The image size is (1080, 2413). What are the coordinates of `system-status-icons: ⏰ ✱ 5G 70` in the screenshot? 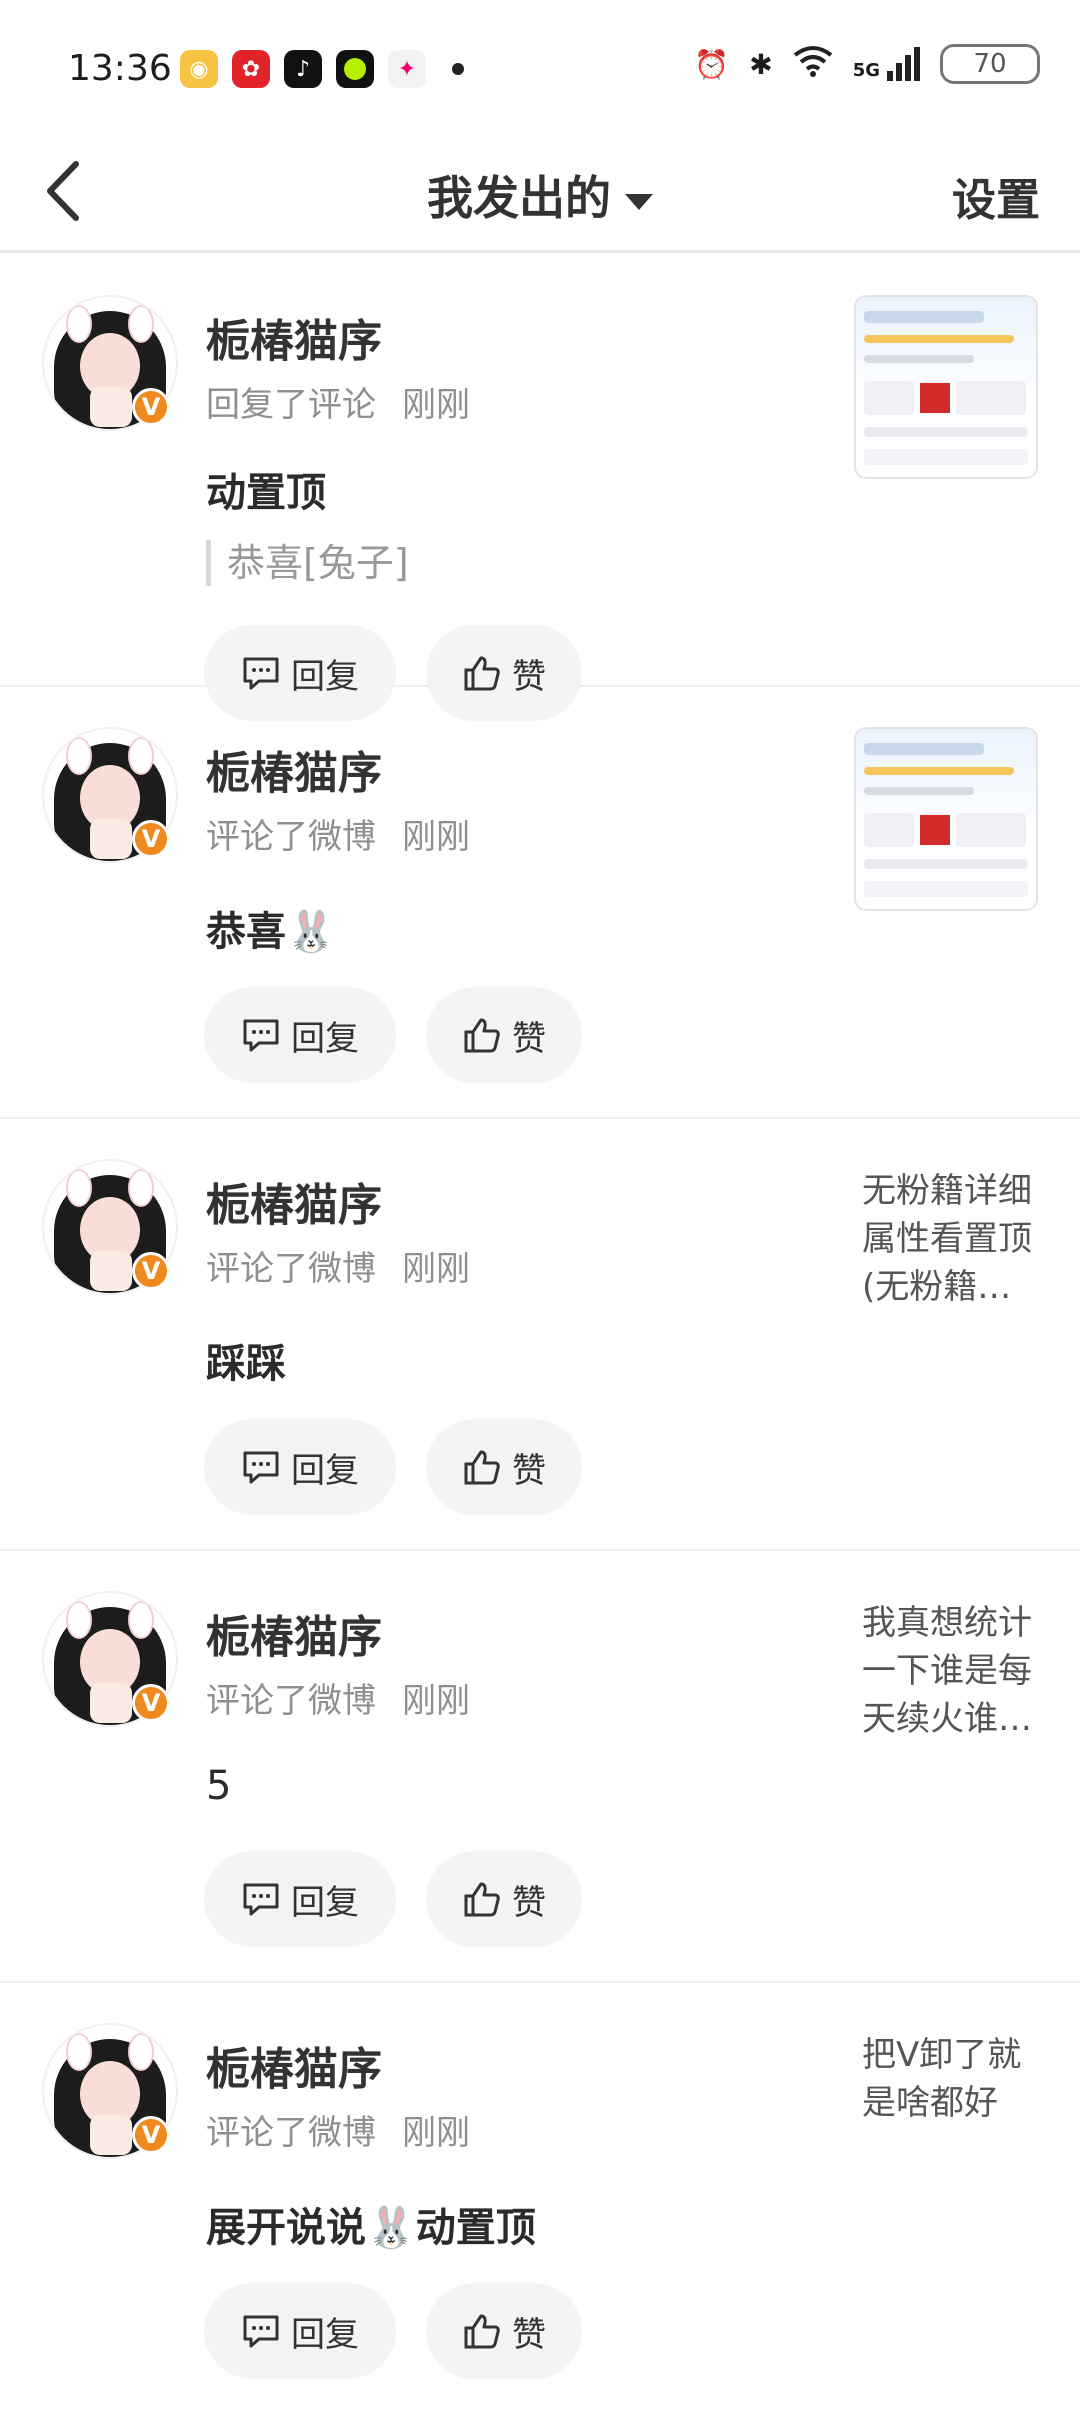 It's located at (867, 64).